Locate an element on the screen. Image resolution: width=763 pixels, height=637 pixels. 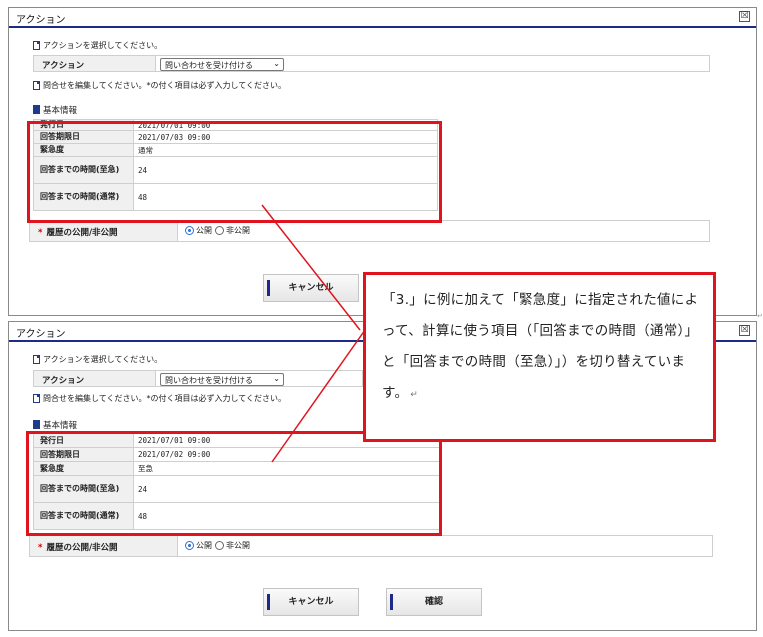
return-mark-edge: ↵ is located at coordinates (760, 316).